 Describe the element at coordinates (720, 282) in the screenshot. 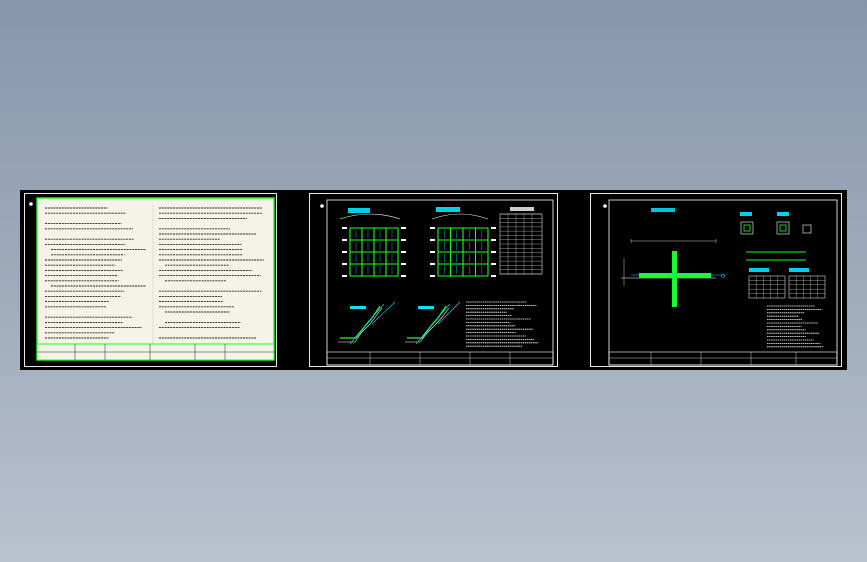

I see `sheet-3-drawing` at that location.